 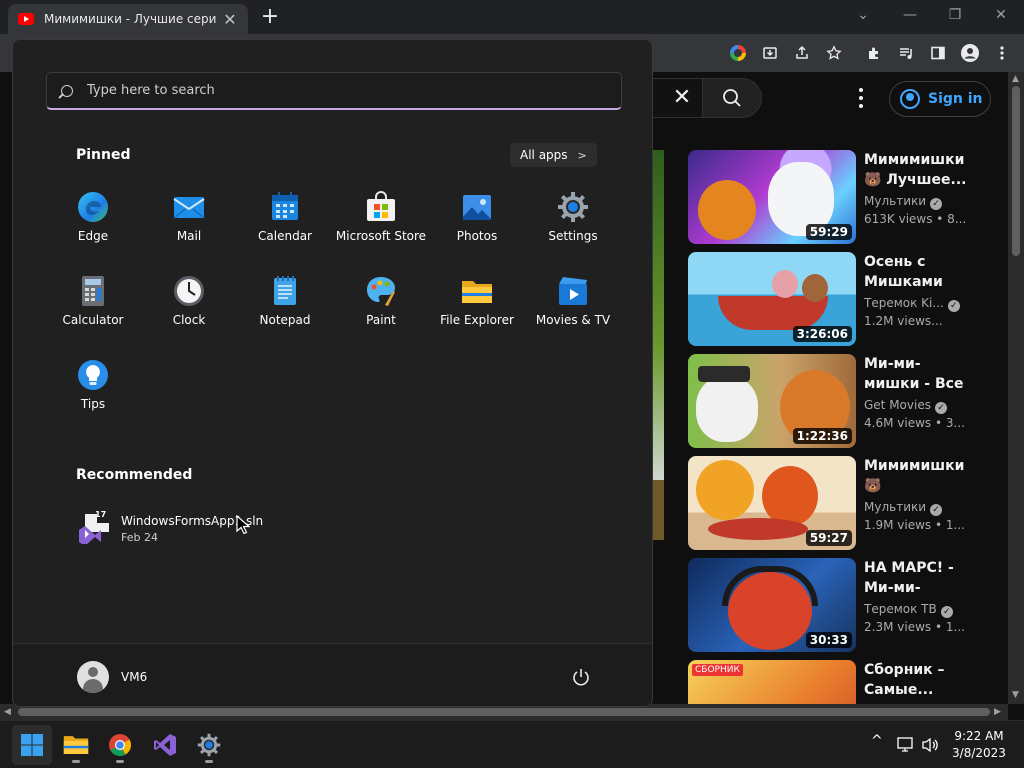 What do you see at coordinates (658, 315) in the screenshot?
I see `video-player-edge` at bounding box center [658, 315].